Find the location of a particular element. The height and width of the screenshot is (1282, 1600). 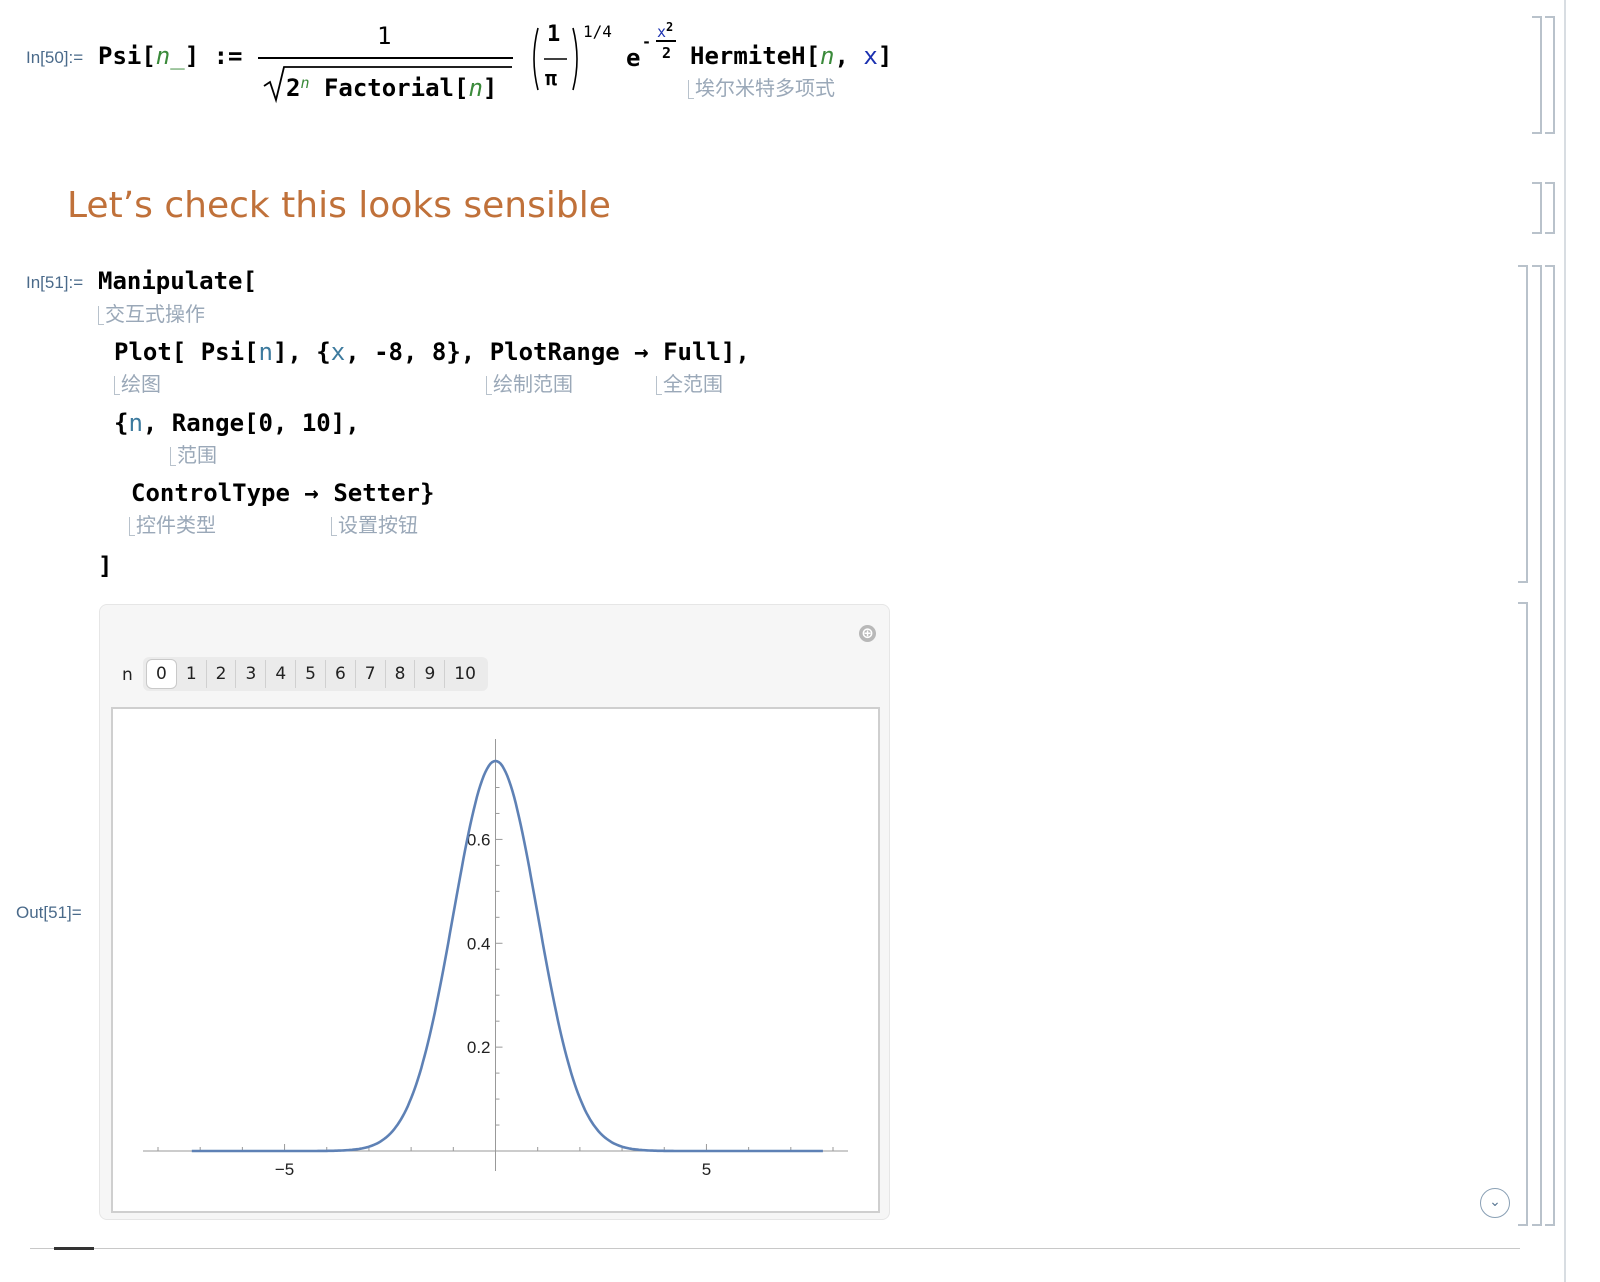

hermite-hint: 埃尔米特多项式 is located at coordinates (761, 86).